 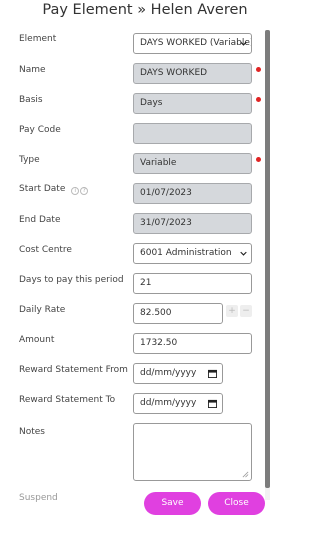 I want to click on suspend-label: Suspend, so click(x=38, y=498).